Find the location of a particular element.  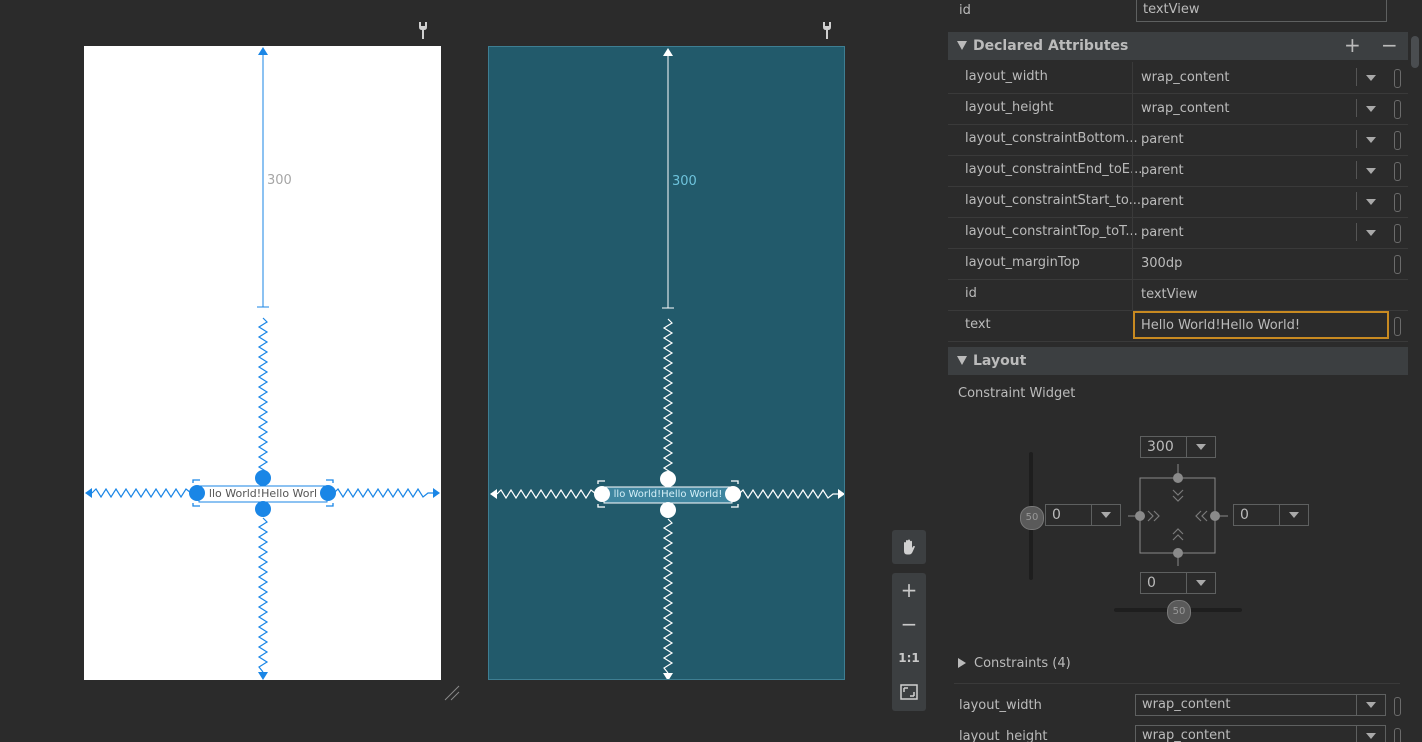

left-margin-value: 0 is located at coordinates (1056, 515).